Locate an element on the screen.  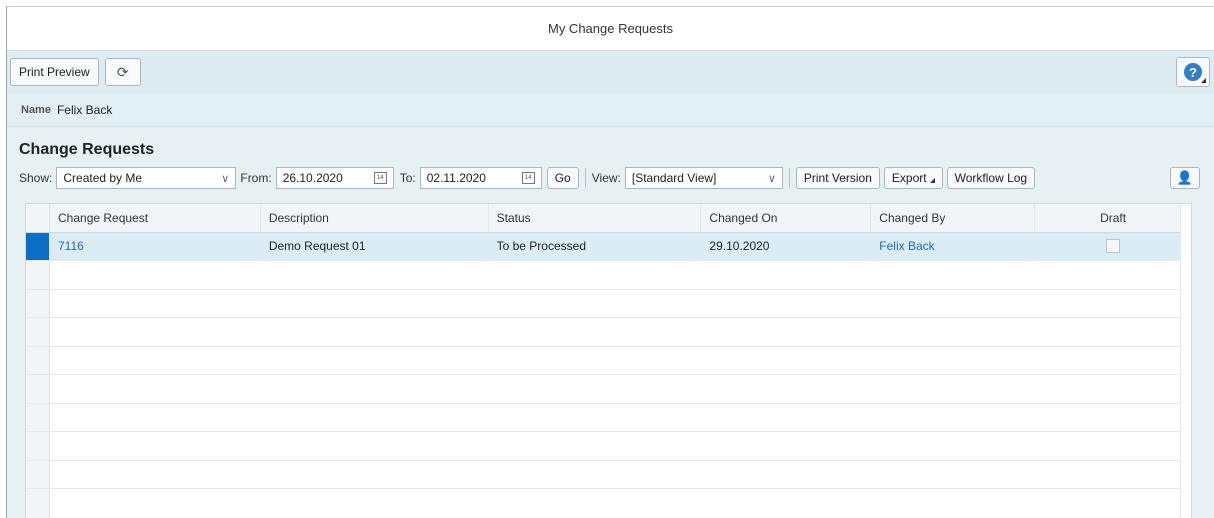
column-header-status: Status is located at coordinates (595, 218).